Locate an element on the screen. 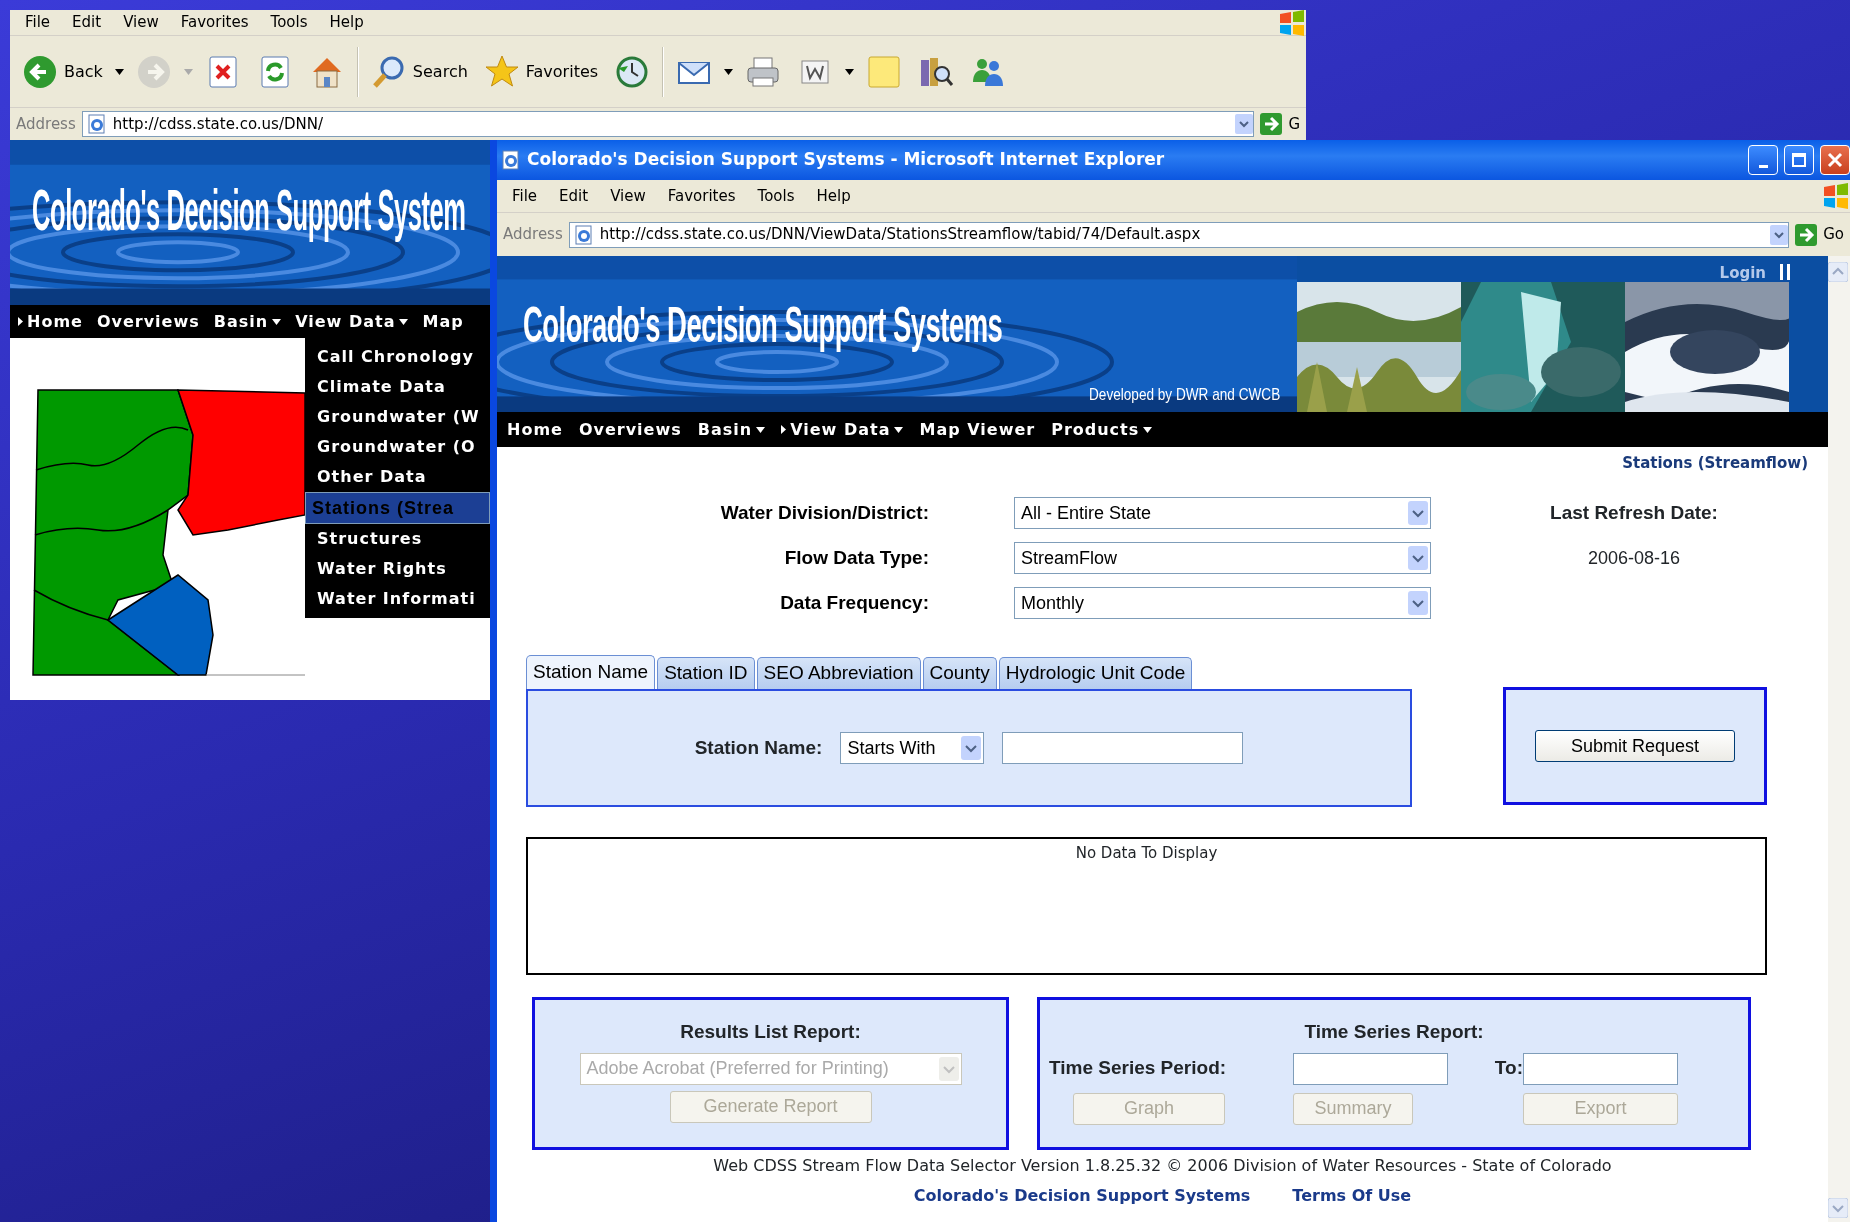  field-label: Station Name: is located at coordinates (758, 747).